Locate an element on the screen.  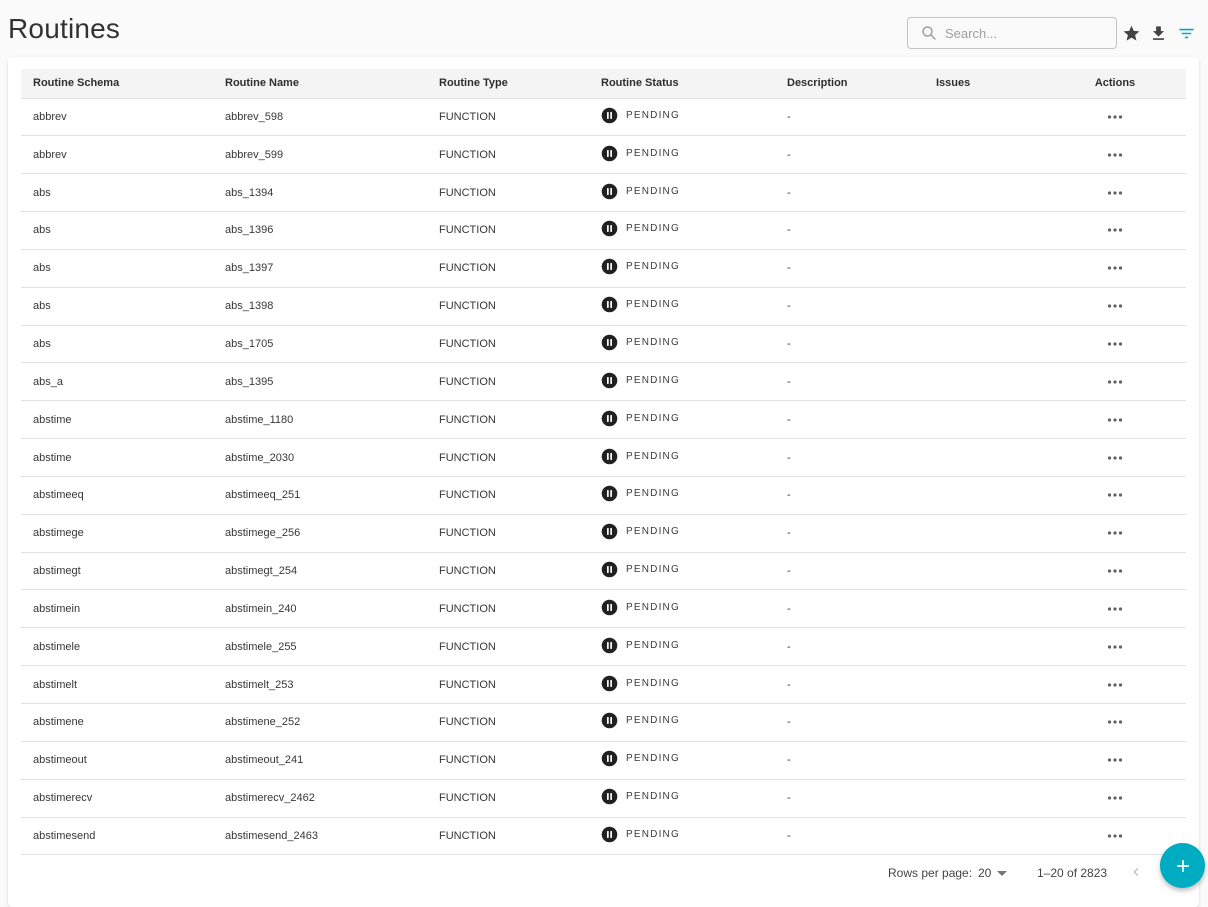
cell-routine-name: abstimegt_254 is located at coordinates (320, 571).